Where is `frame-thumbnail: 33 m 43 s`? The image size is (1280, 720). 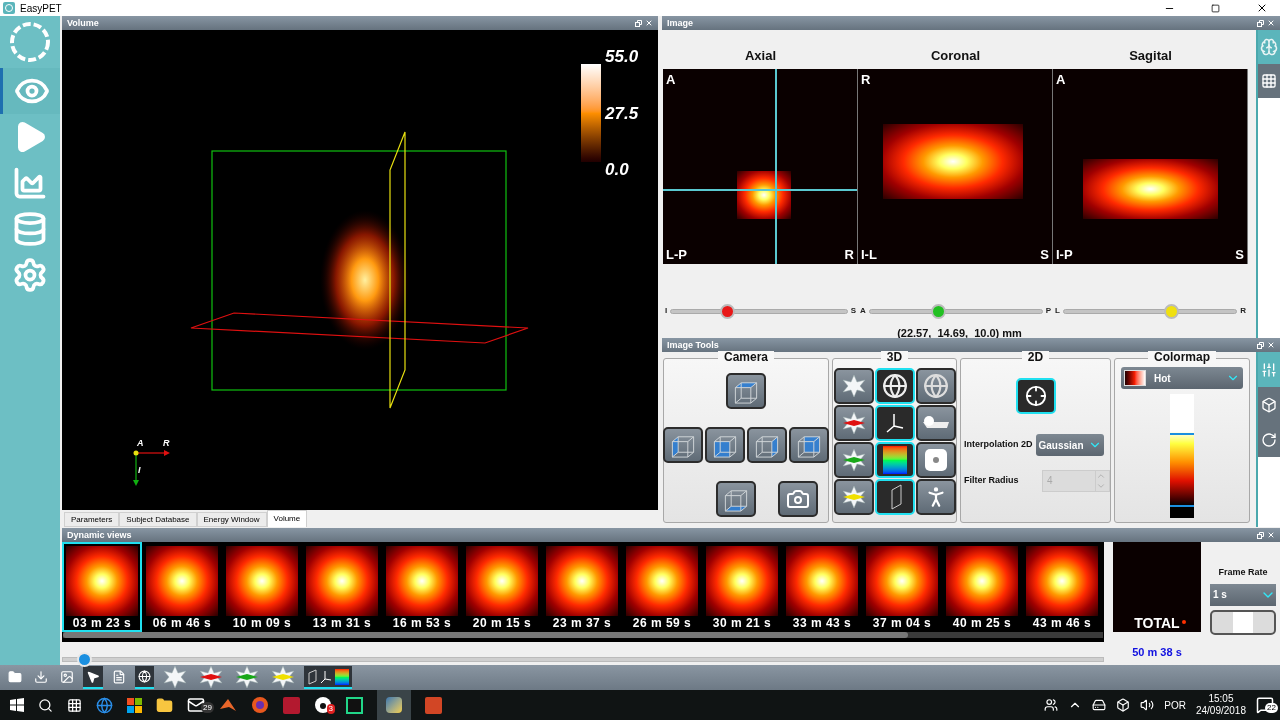
frame-thumbnail: 33 m 43 s is located at coordinates (822, 587).